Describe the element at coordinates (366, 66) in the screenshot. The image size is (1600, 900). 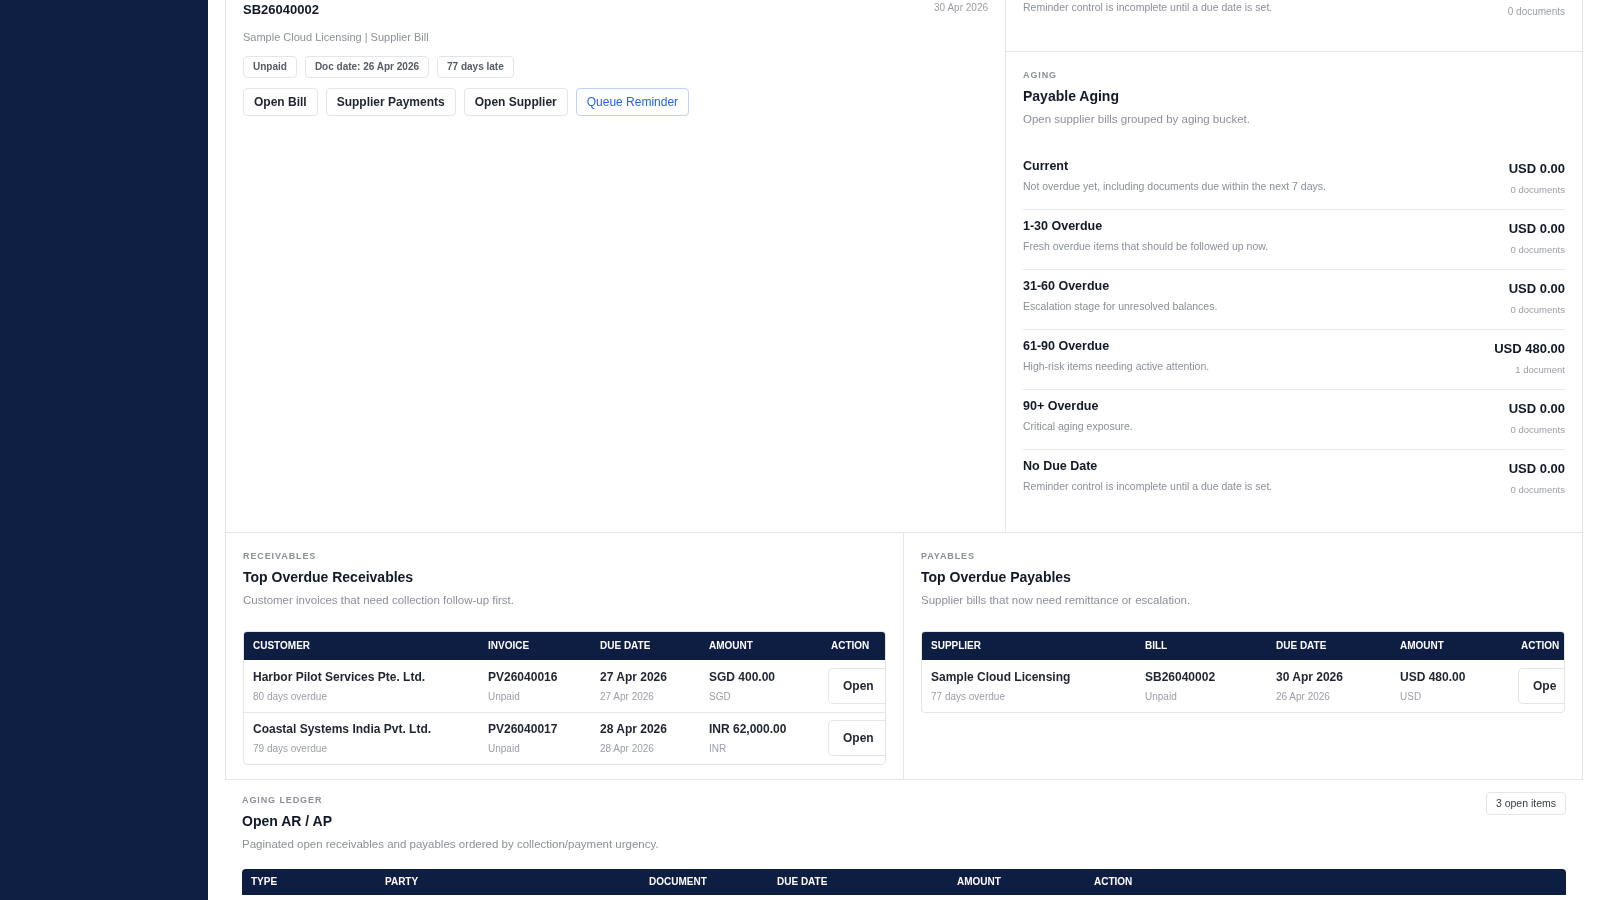
I see `status-chip: Doc date: 26 Apr 2026` at that location.